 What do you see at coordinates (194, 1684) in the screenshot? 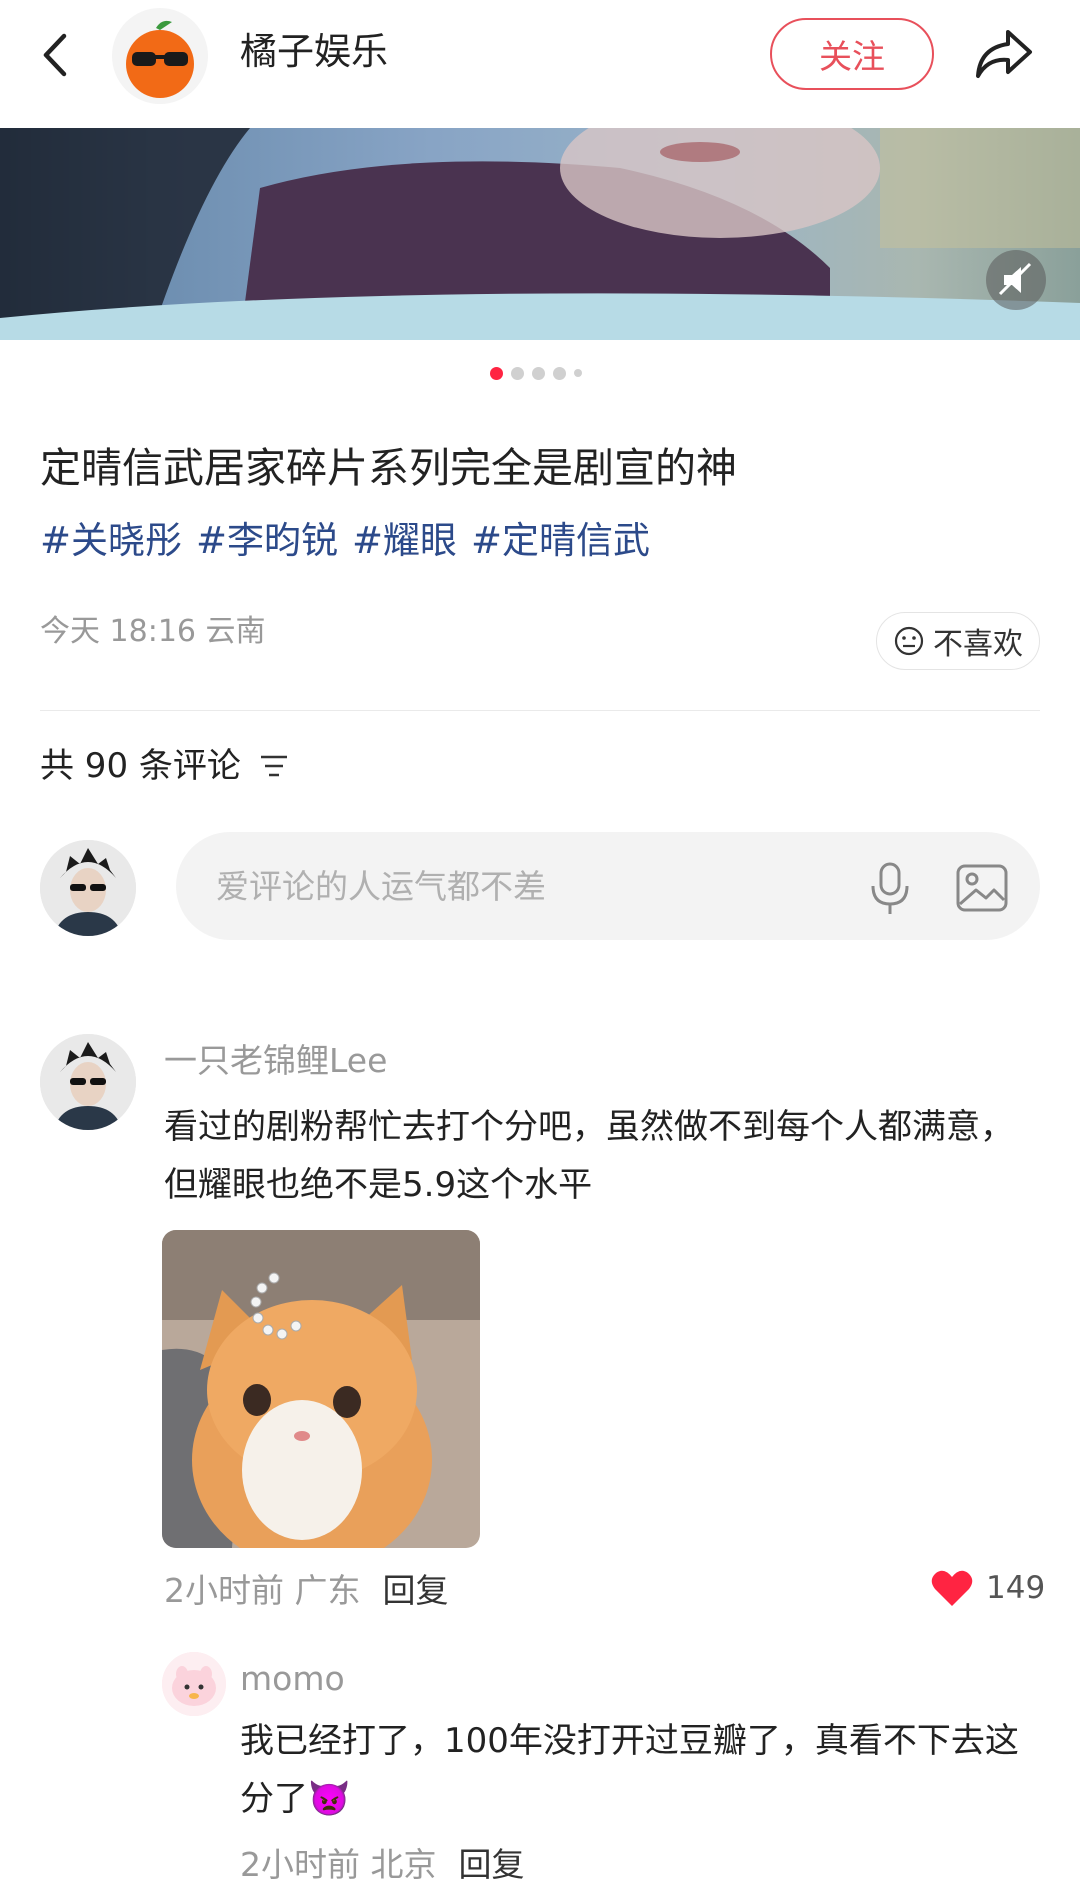
I see `replier-avatar` at bounding box center [194, 1684].